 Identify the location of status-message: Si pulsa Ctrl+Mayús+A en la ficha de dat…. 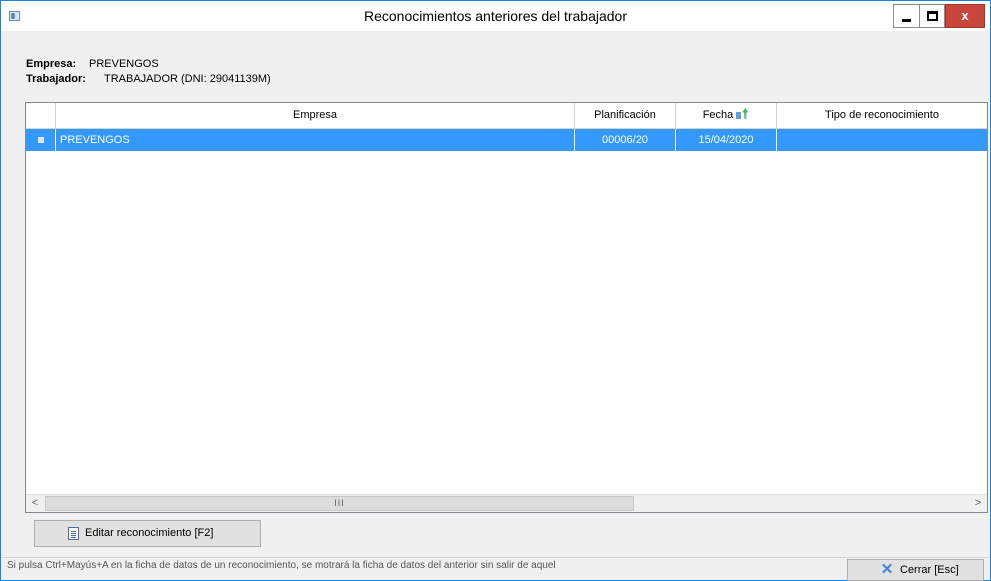
(281, 565).